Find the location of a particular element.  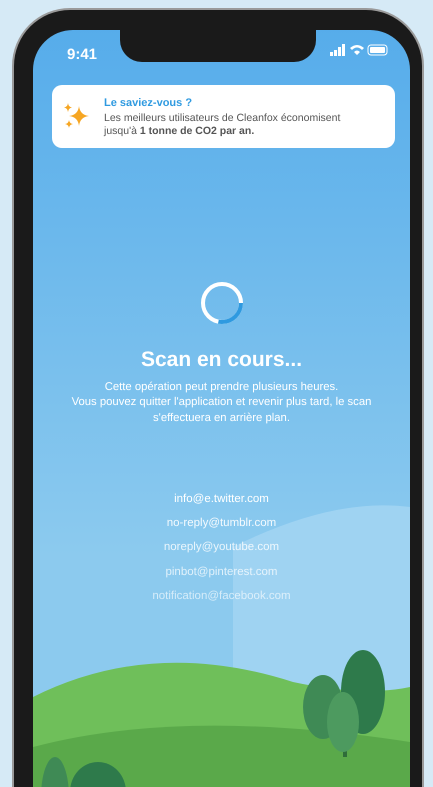

sender-address: info@e.twitter.com is located at coordinates (221, 499).